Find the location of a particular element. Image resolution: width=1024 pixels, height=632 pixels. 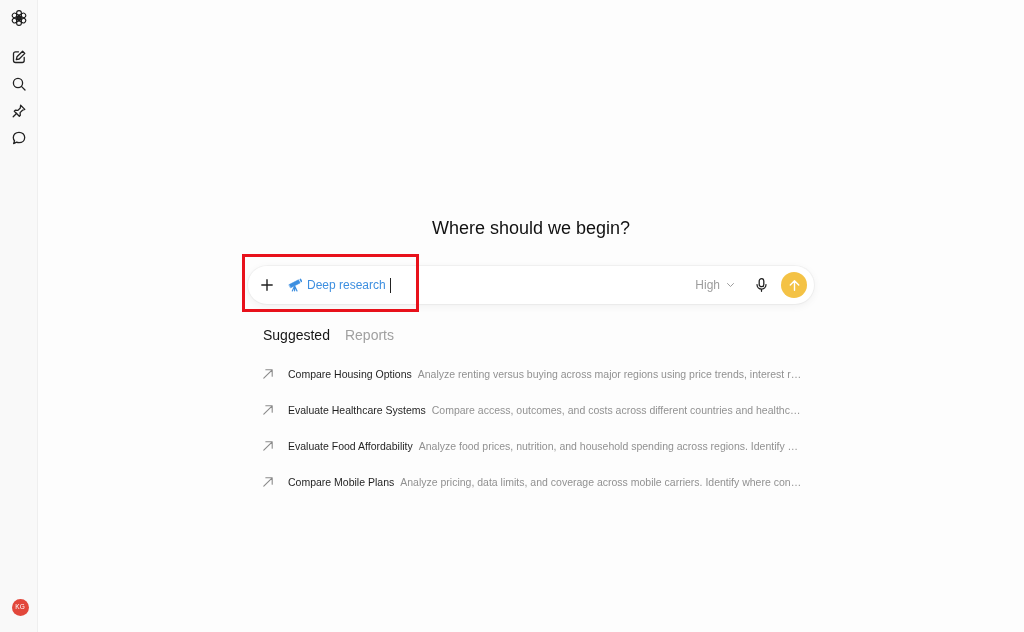

chevron-down-icon is located at coordinates (730, 285).